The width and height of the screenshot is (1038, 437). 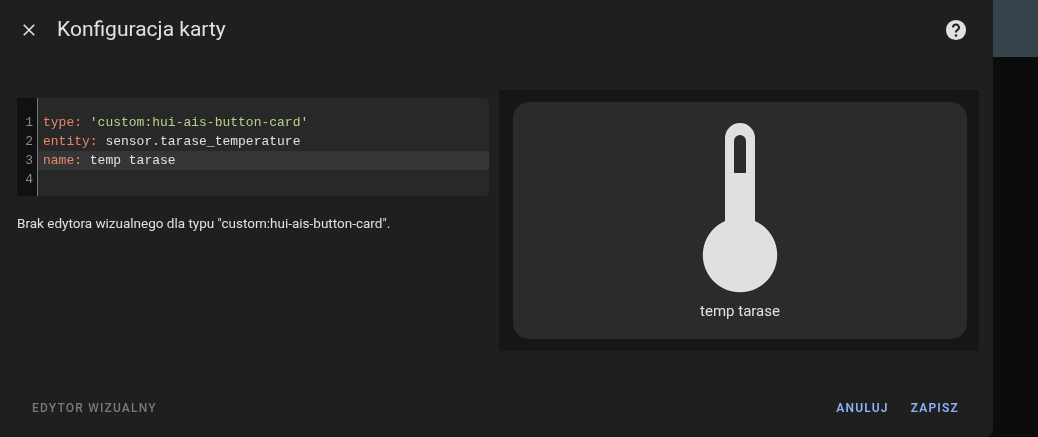 I want to click on line-number: 3, so click(x=28, y=161).